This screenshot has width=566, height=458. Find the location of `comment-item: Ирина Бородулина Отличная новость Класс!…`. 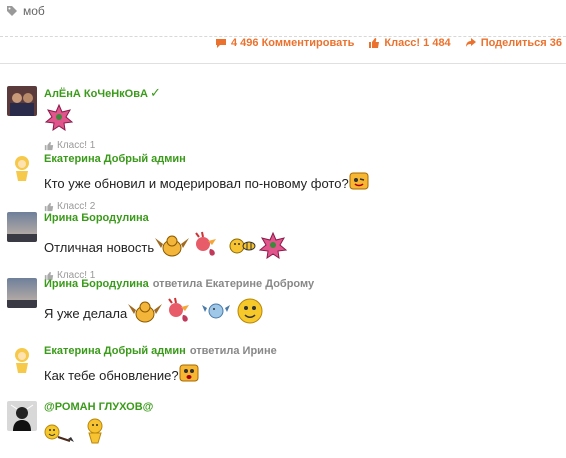

comment-item: Ирина Бородулина Отличная новость Класс!… is located at coordinates (284, 246).